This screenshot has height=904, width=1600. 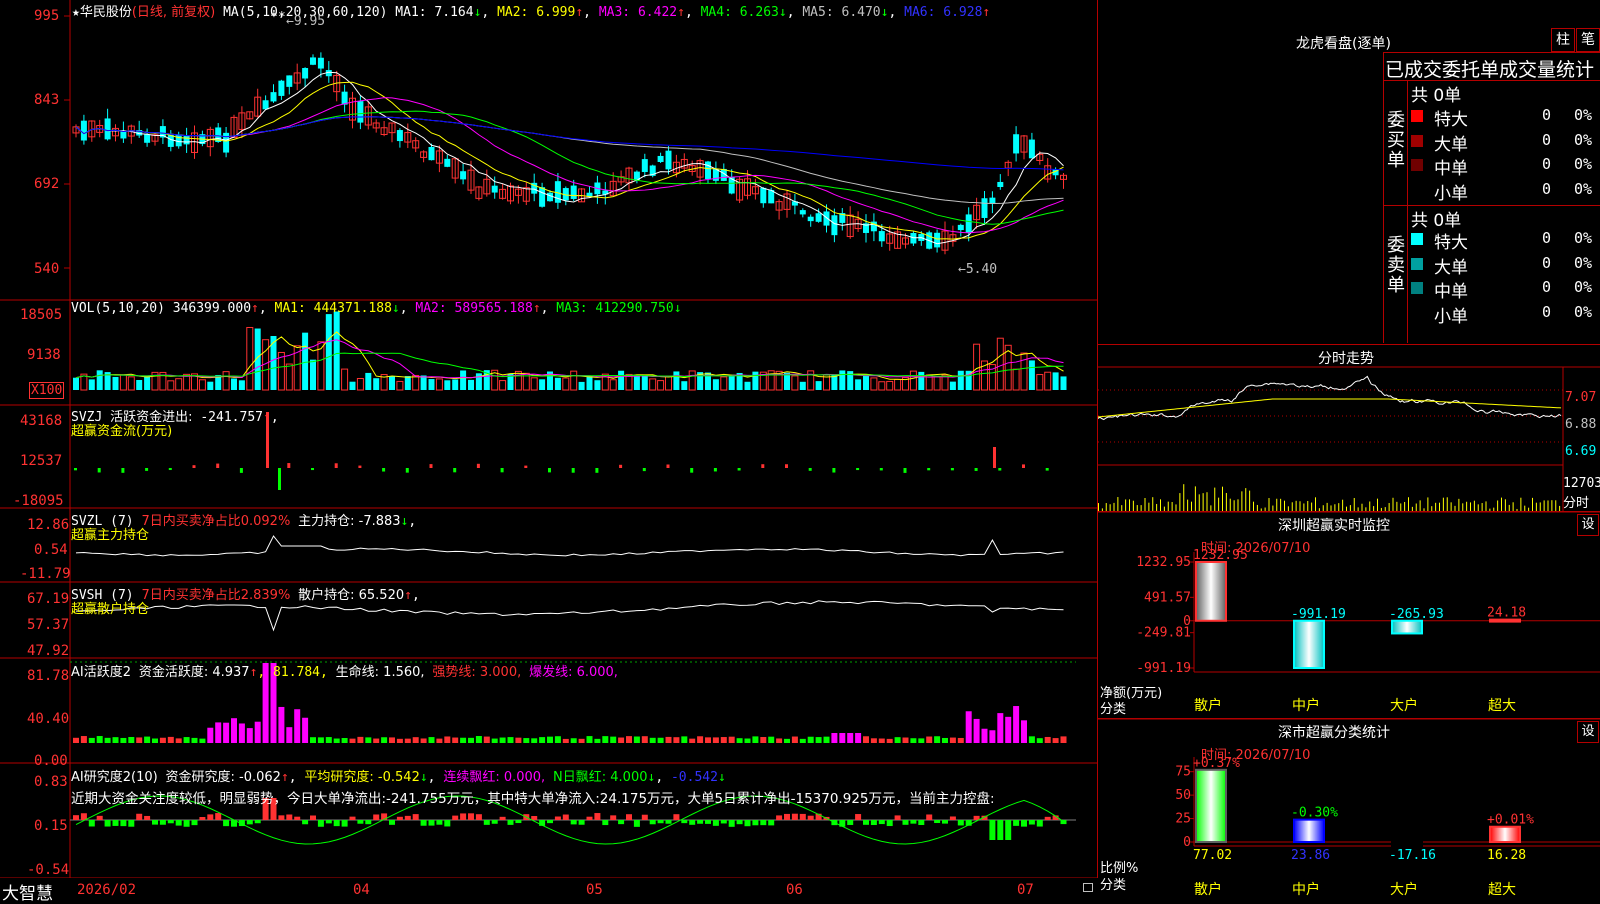 What do you see at coordinates (1588, 40) in the screenshot?
I see `pen-mode-button: 笔` at bounding box center [1588, 40].